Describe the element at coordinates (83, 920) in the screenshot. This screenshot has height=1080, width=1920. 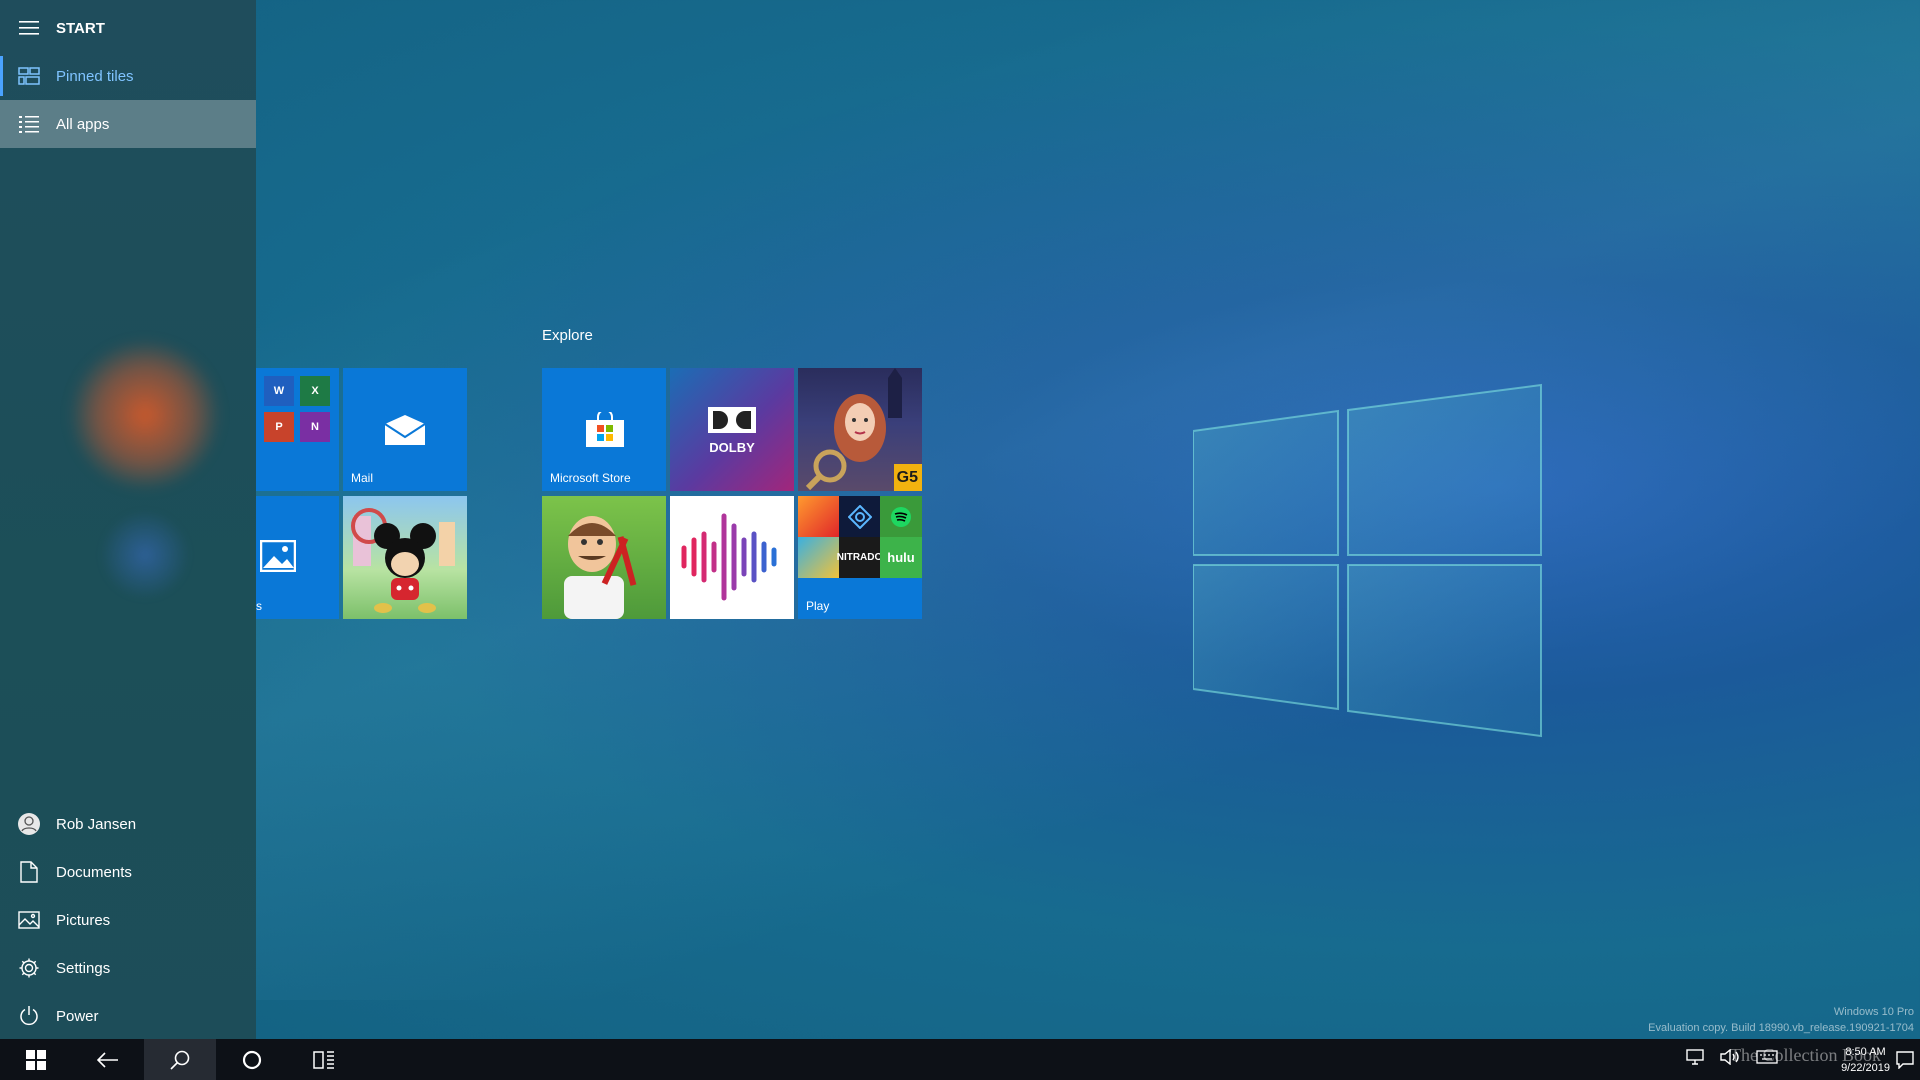
I see `pictures-label: Pictures` at that location.